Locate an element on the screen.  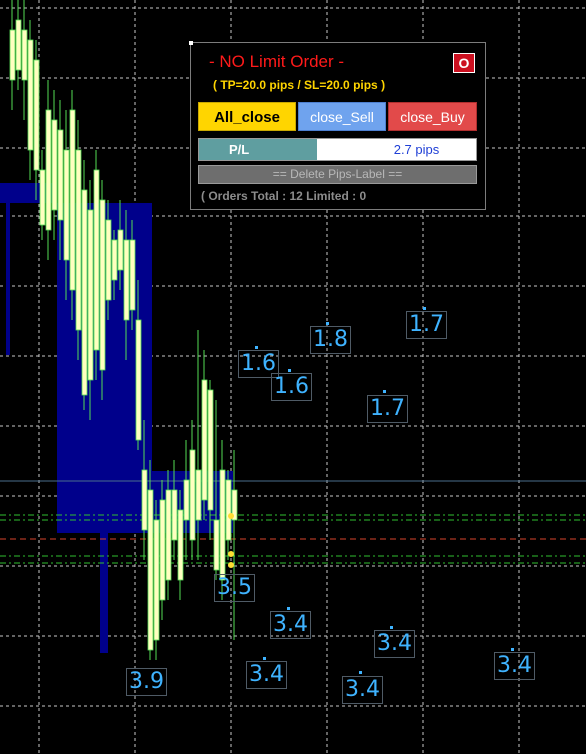
close-sell-button: close_Sell is located at coordinates (342, 116).